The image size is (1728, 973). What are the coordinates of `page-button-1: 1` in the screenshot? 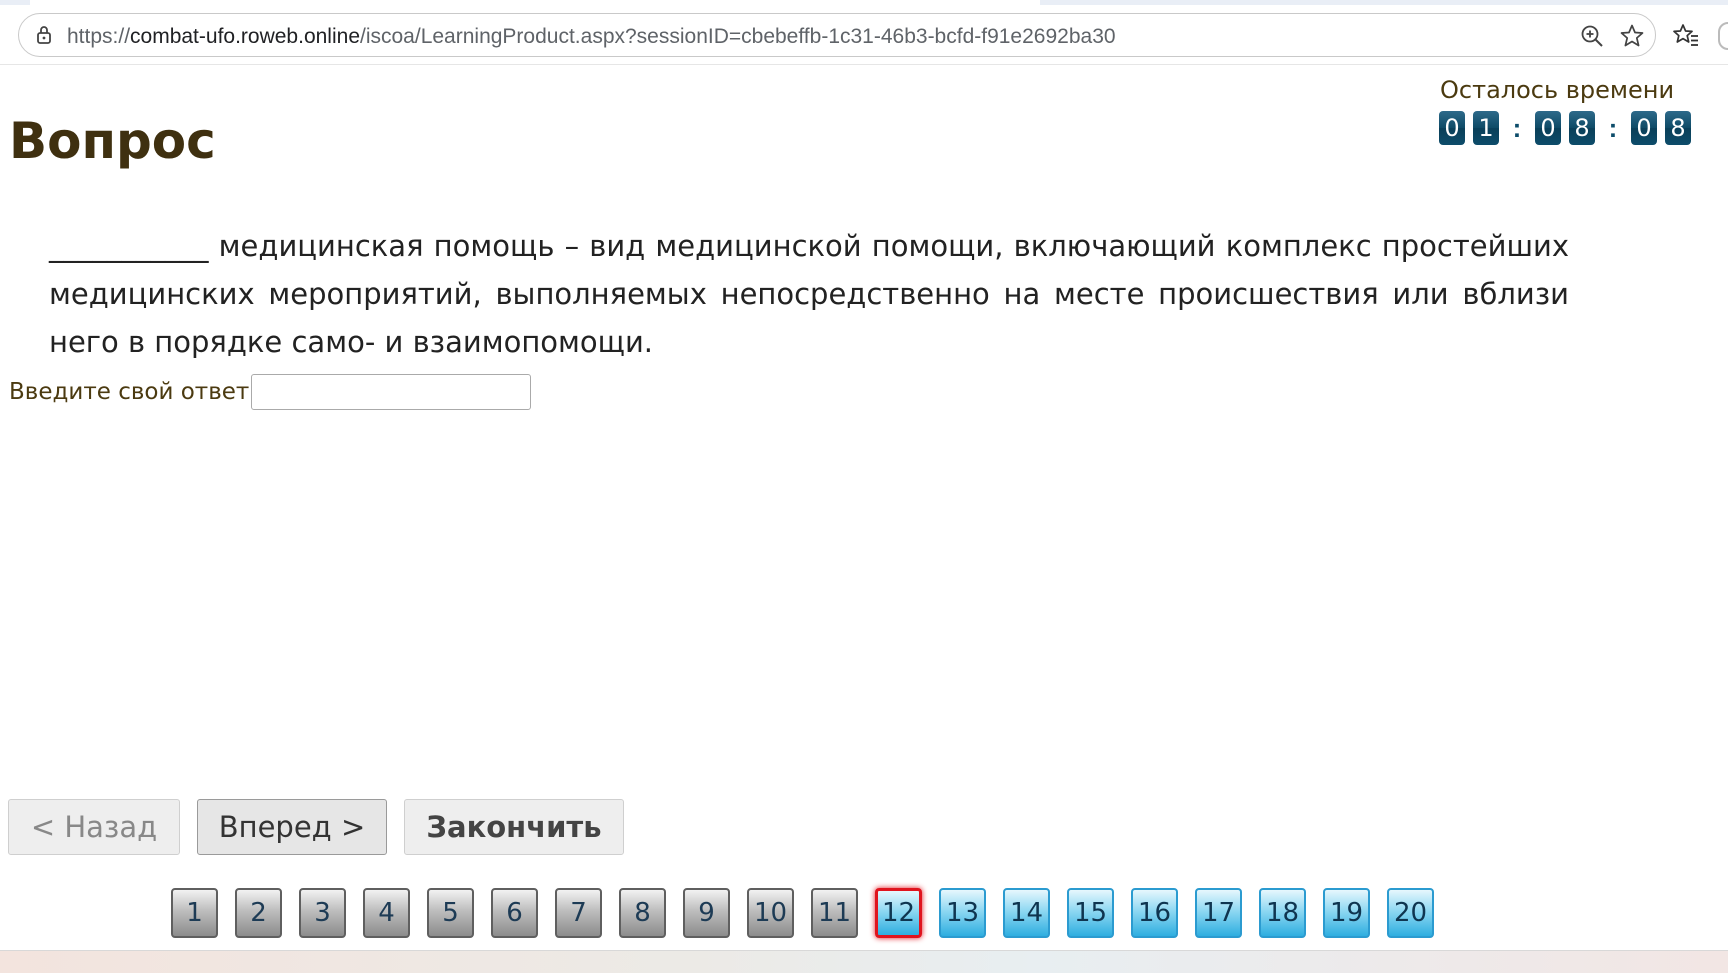 It's located at (194, 913).